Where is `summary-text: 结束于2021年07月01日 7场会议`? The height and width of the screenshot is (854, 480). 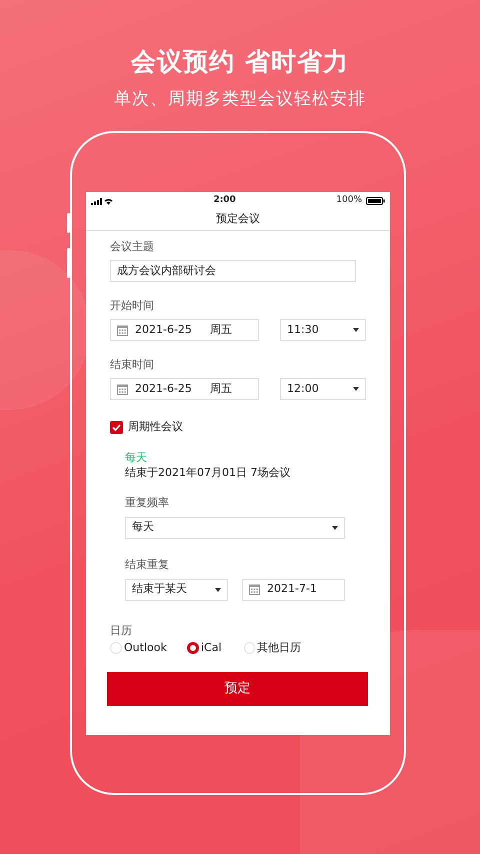 summary-text: 结束于2021年07月01日 7场会议 is located at coordinates (208, 472).